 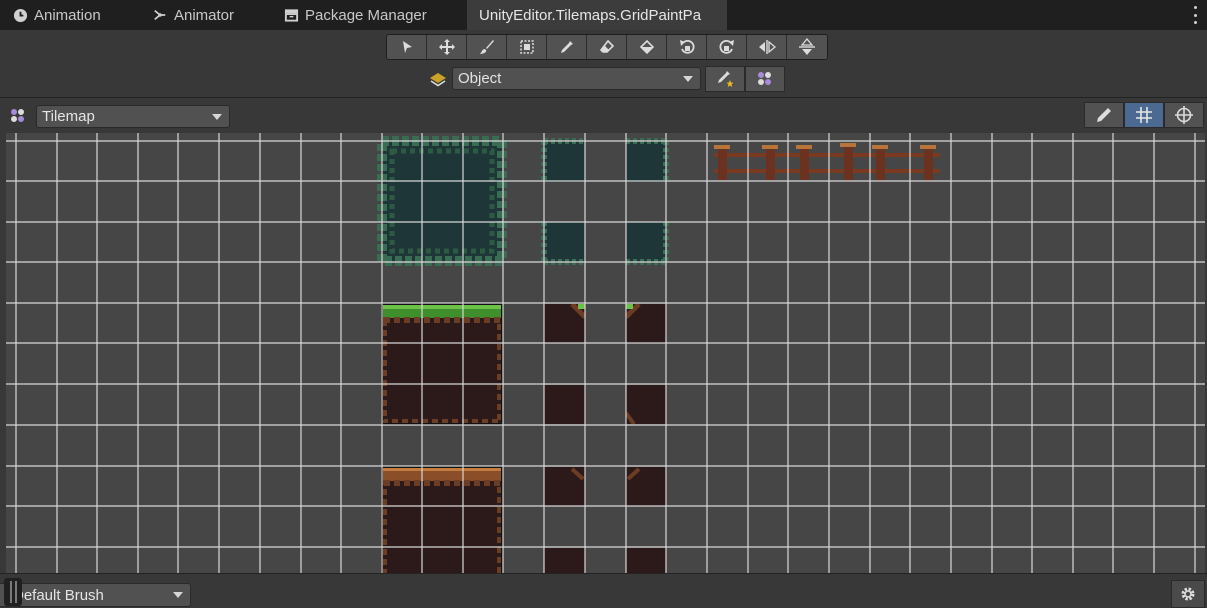 I want to click on cursor-arrow-icon, so click(x=407, y=47).